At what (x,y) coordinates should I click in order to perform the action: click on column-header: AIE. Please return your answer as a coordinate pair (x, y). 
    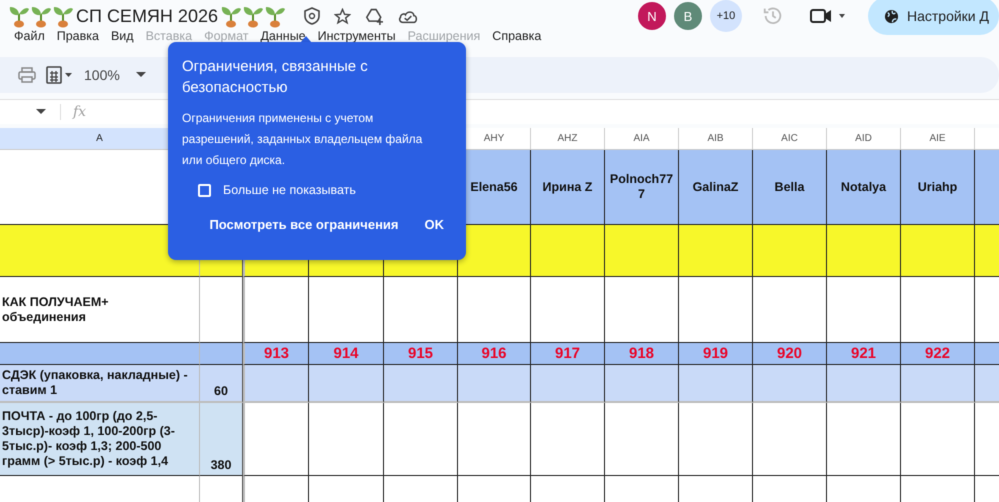
    Looking at the image, I should click on (938, 139).